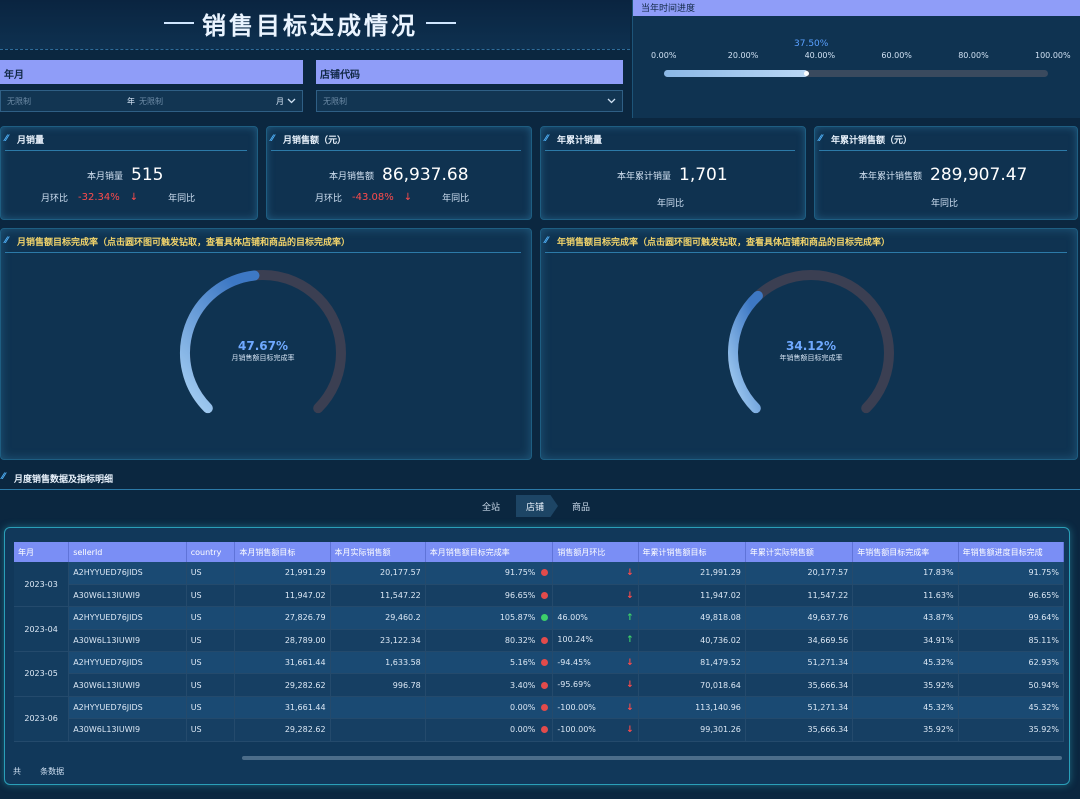 The width and height of the screenshot is (1080, 799). What do you see at coordinates (580, 141) in the screenshot?
I see `kpi-title-text: 年累计销量` at bounding box center [580, 141].